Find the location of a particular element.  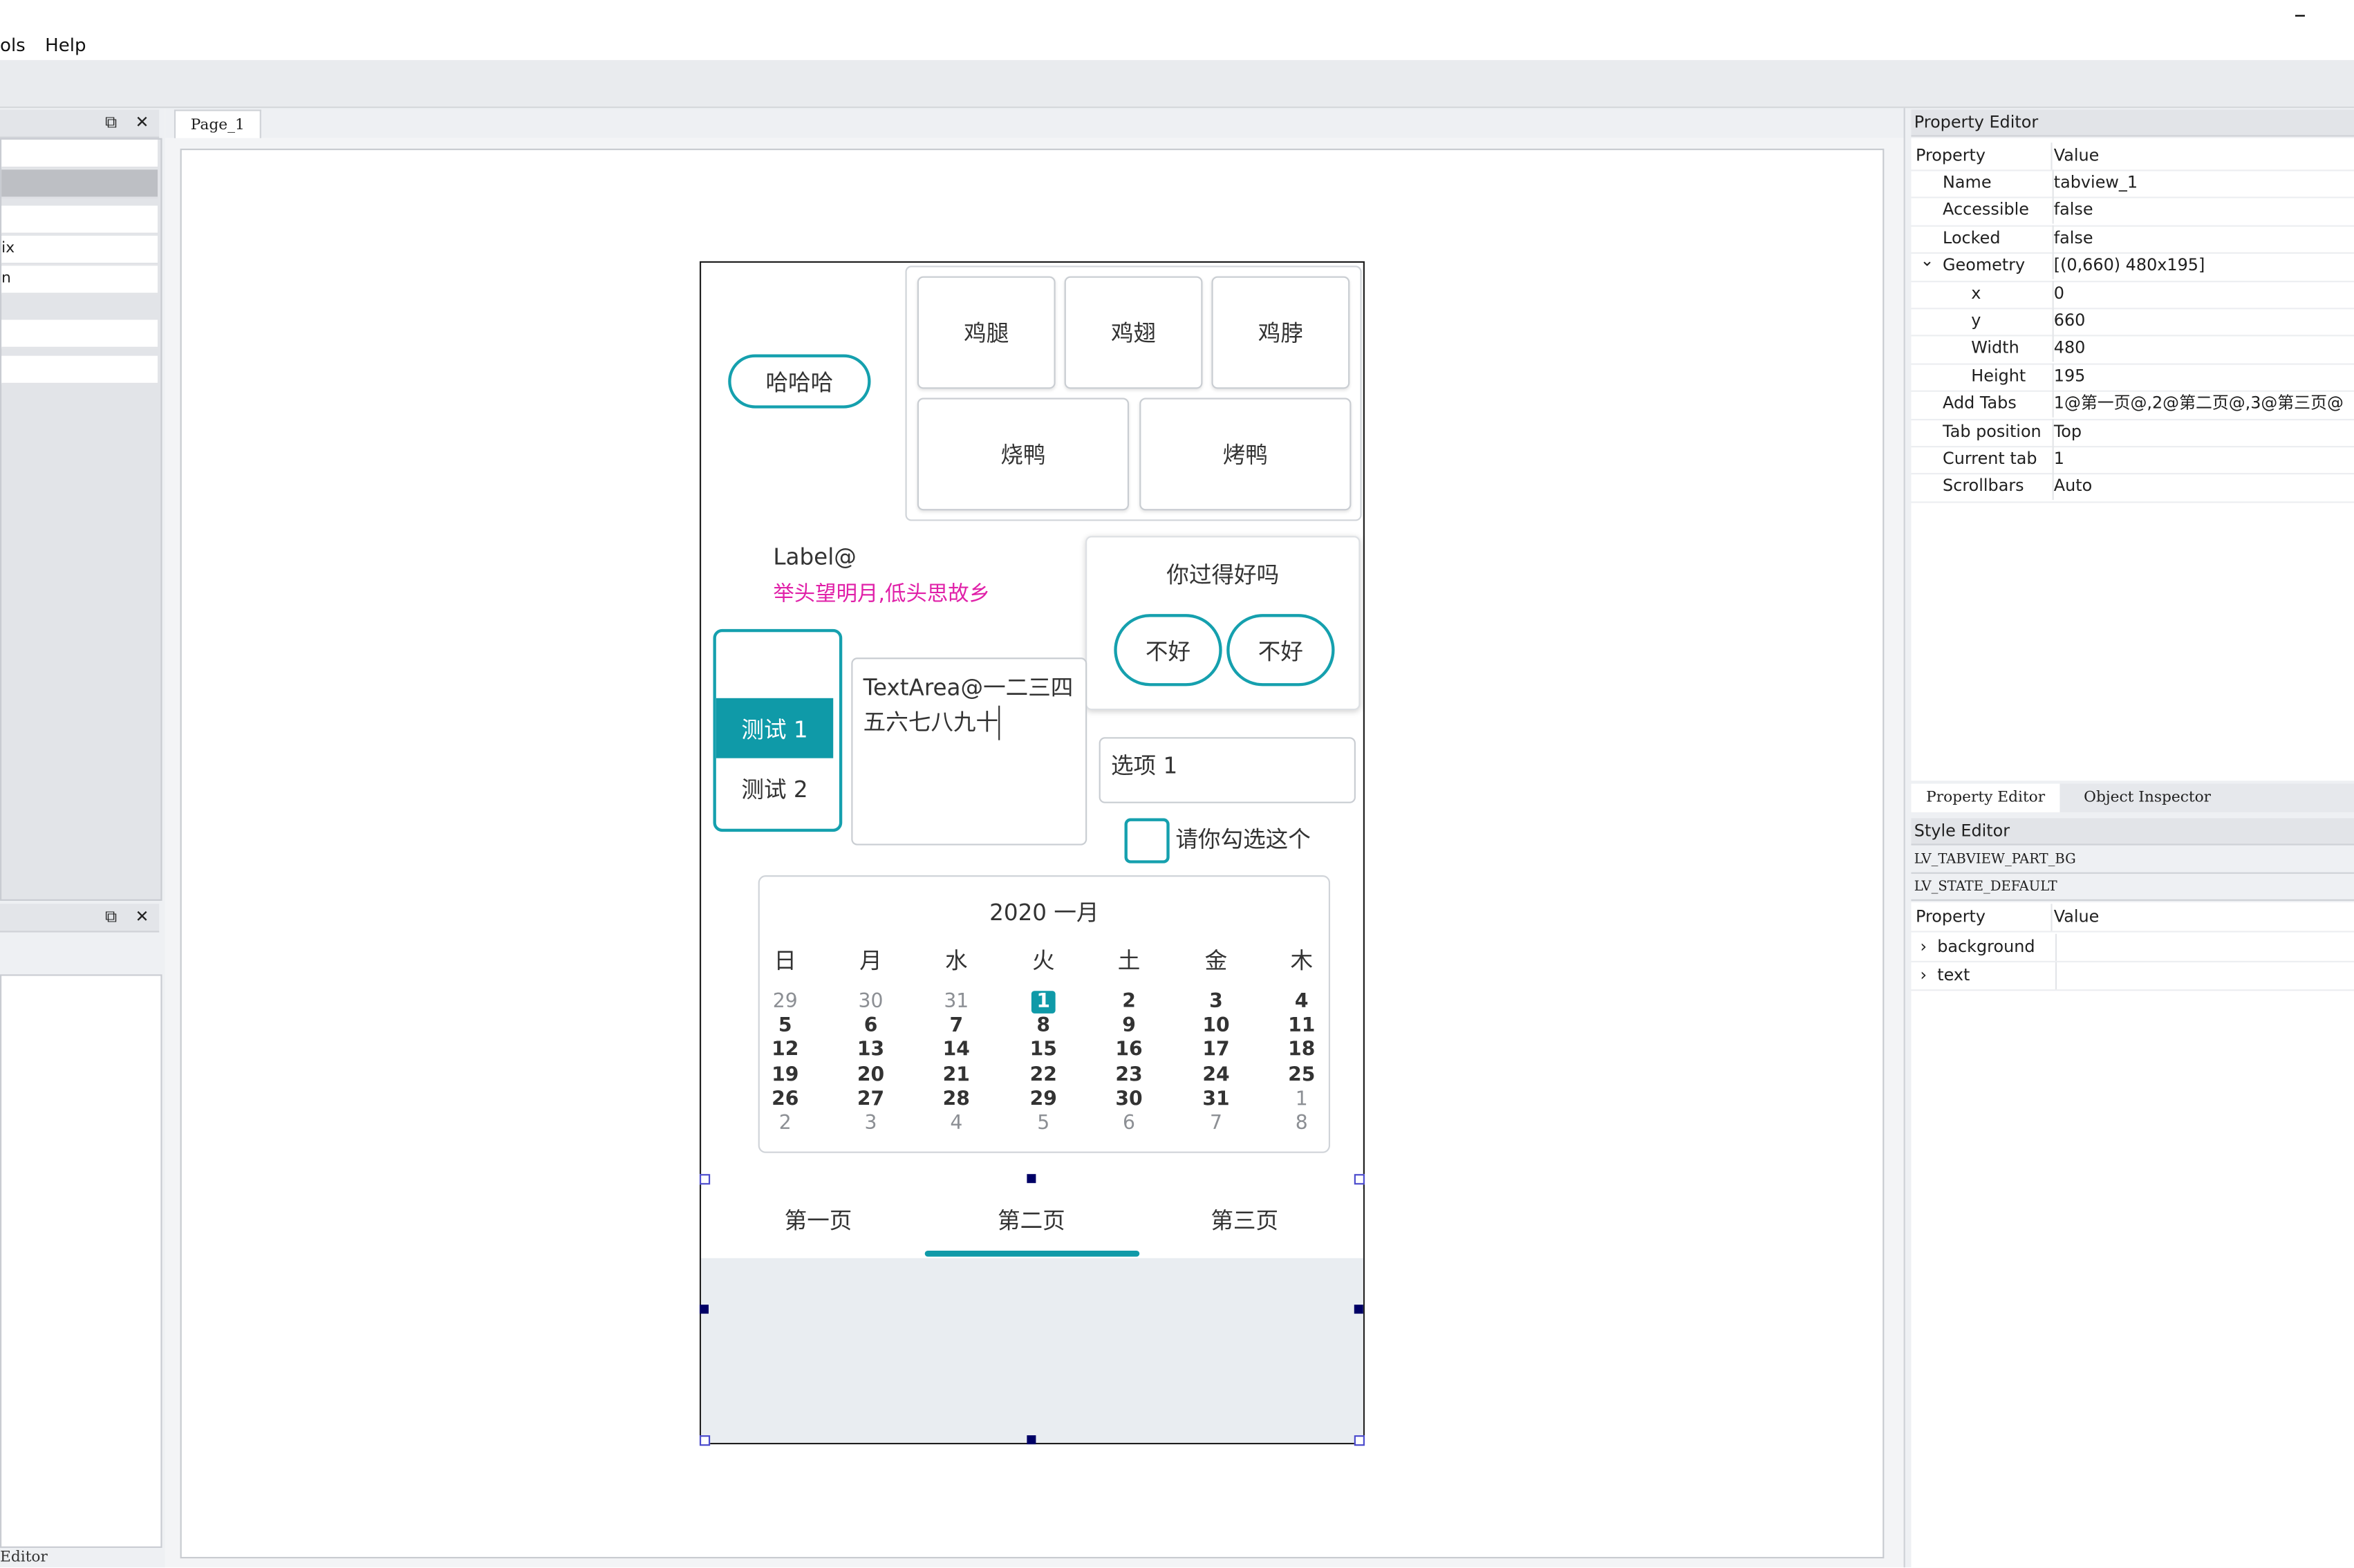

calendar-day: 23 is located at coordinates (1129, 1076).